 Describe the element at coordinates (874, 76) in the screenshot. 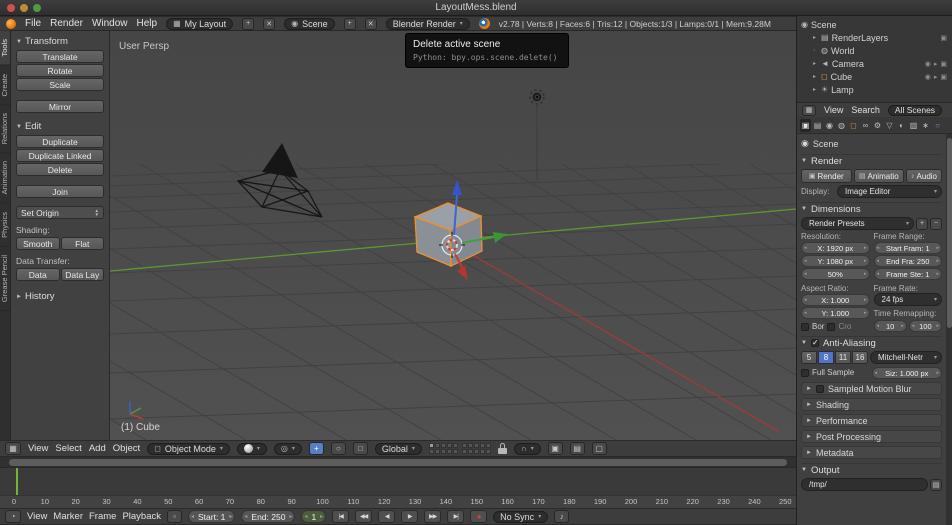

I see `outliner-row-cube: ▸ ◻ Cube ◉ ▸ ▣` at that location.